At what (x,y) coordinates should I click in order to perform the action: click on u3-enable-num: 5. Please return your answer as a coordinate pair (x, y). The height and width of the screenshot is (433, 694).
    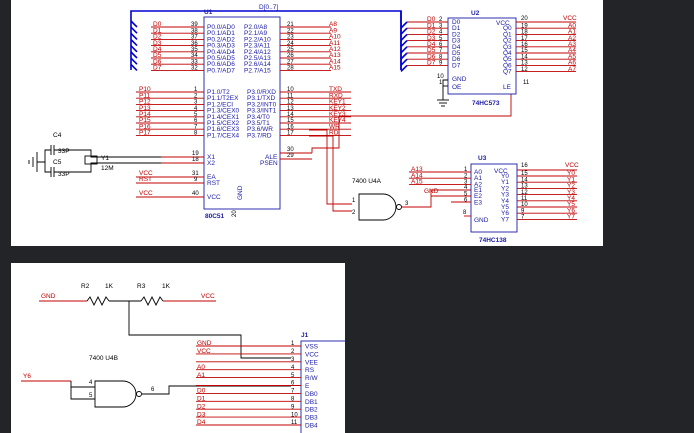
    Looking at the image, I should click on (466, 194).